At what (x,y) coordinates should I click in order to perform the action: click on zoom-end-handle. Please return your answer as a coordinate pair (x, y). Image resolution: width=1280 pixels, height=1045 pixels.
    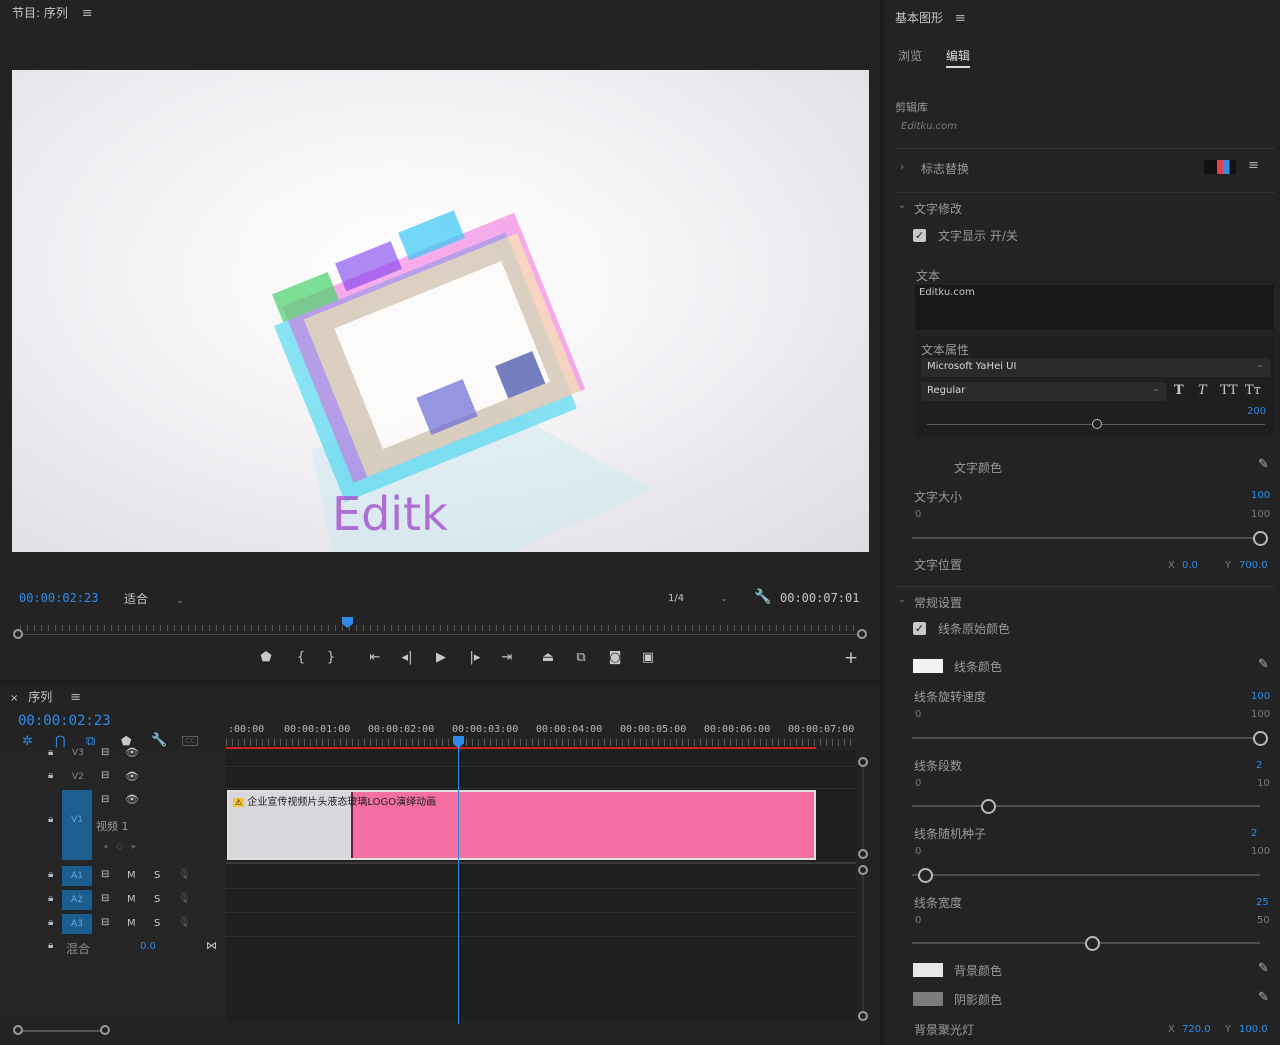
    Looking at the image, I should click on (105, 1030).